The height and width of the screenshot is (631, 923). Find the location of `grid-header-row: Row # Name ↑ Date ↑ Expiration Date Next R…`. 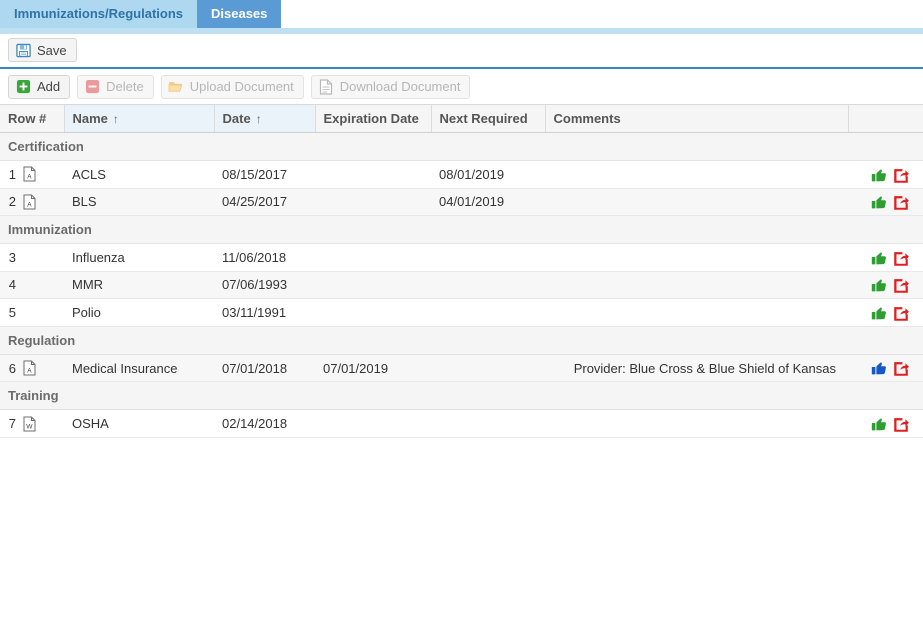

grid-header-row: Row # Name ↑ Date ↑ Expiration Date Next R… is located at coordinates (461, 118).